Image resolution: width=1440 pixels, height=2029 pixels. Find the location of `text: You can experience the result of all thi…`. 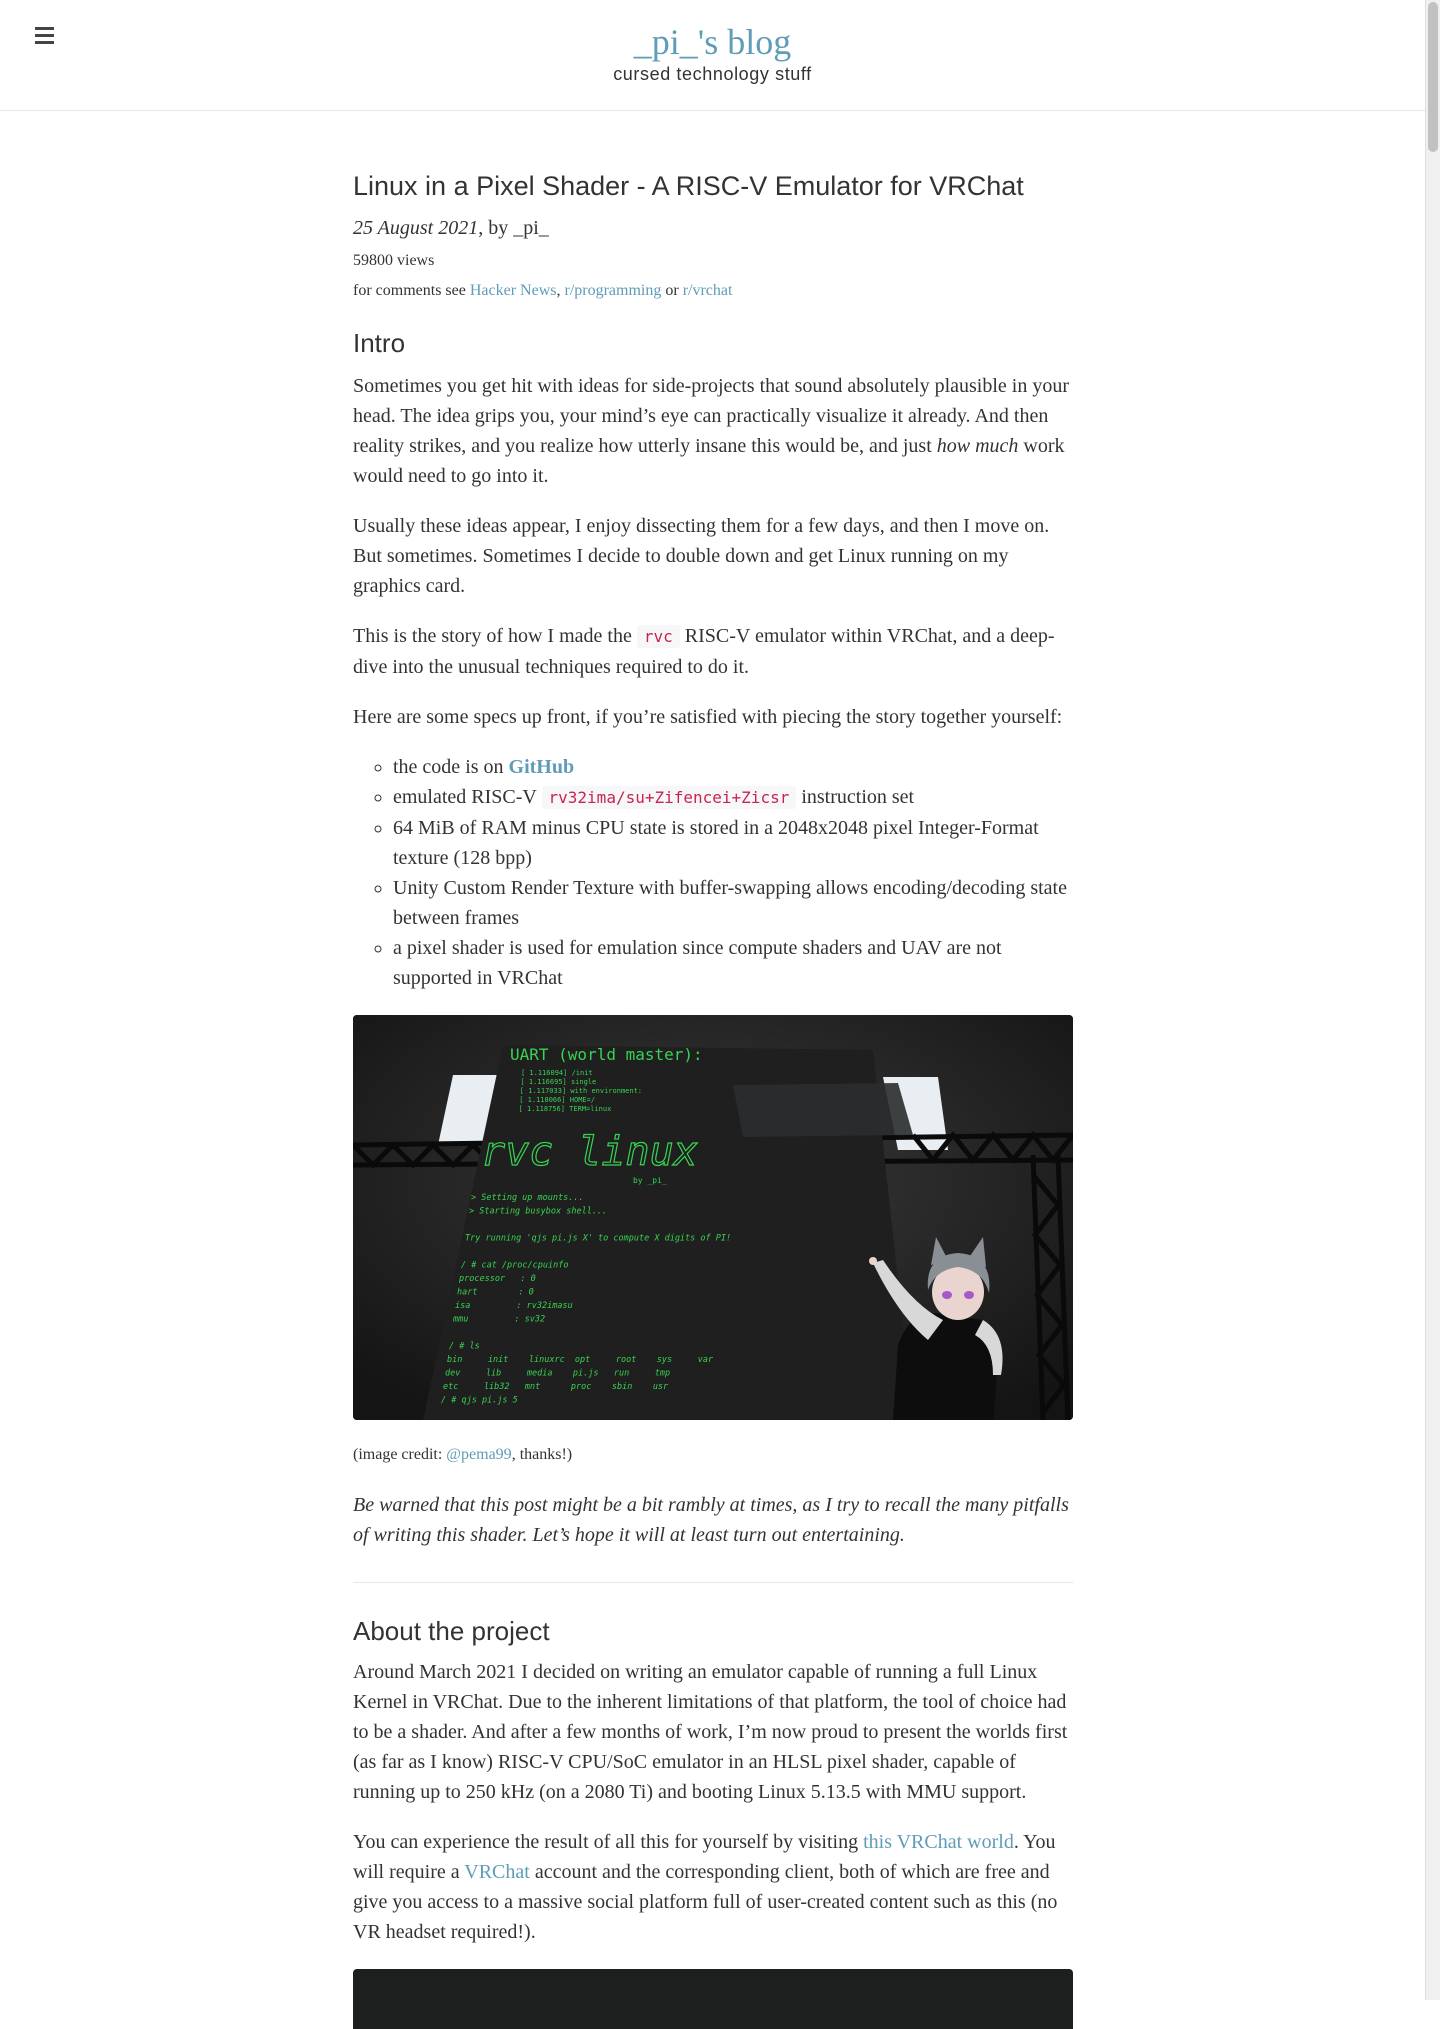

text: You can experience the result of all thi… is located at coordinates (608, 1842).